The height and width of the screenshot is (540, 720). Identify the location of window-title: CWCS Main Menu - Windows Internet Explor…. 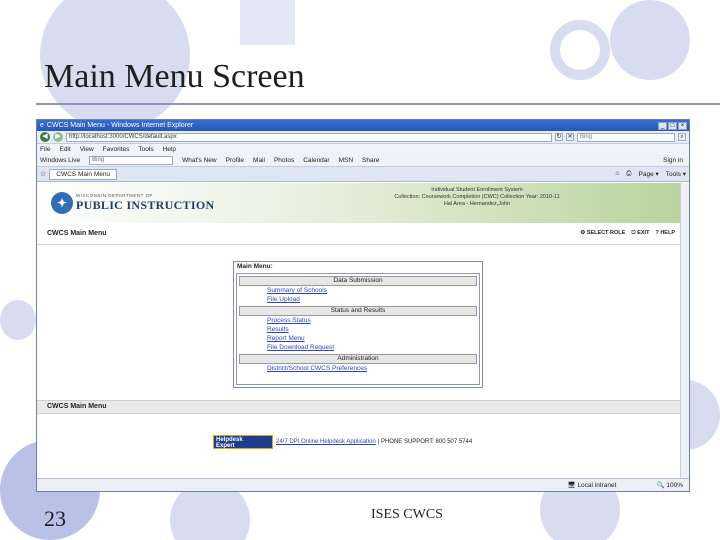
(120, 125).